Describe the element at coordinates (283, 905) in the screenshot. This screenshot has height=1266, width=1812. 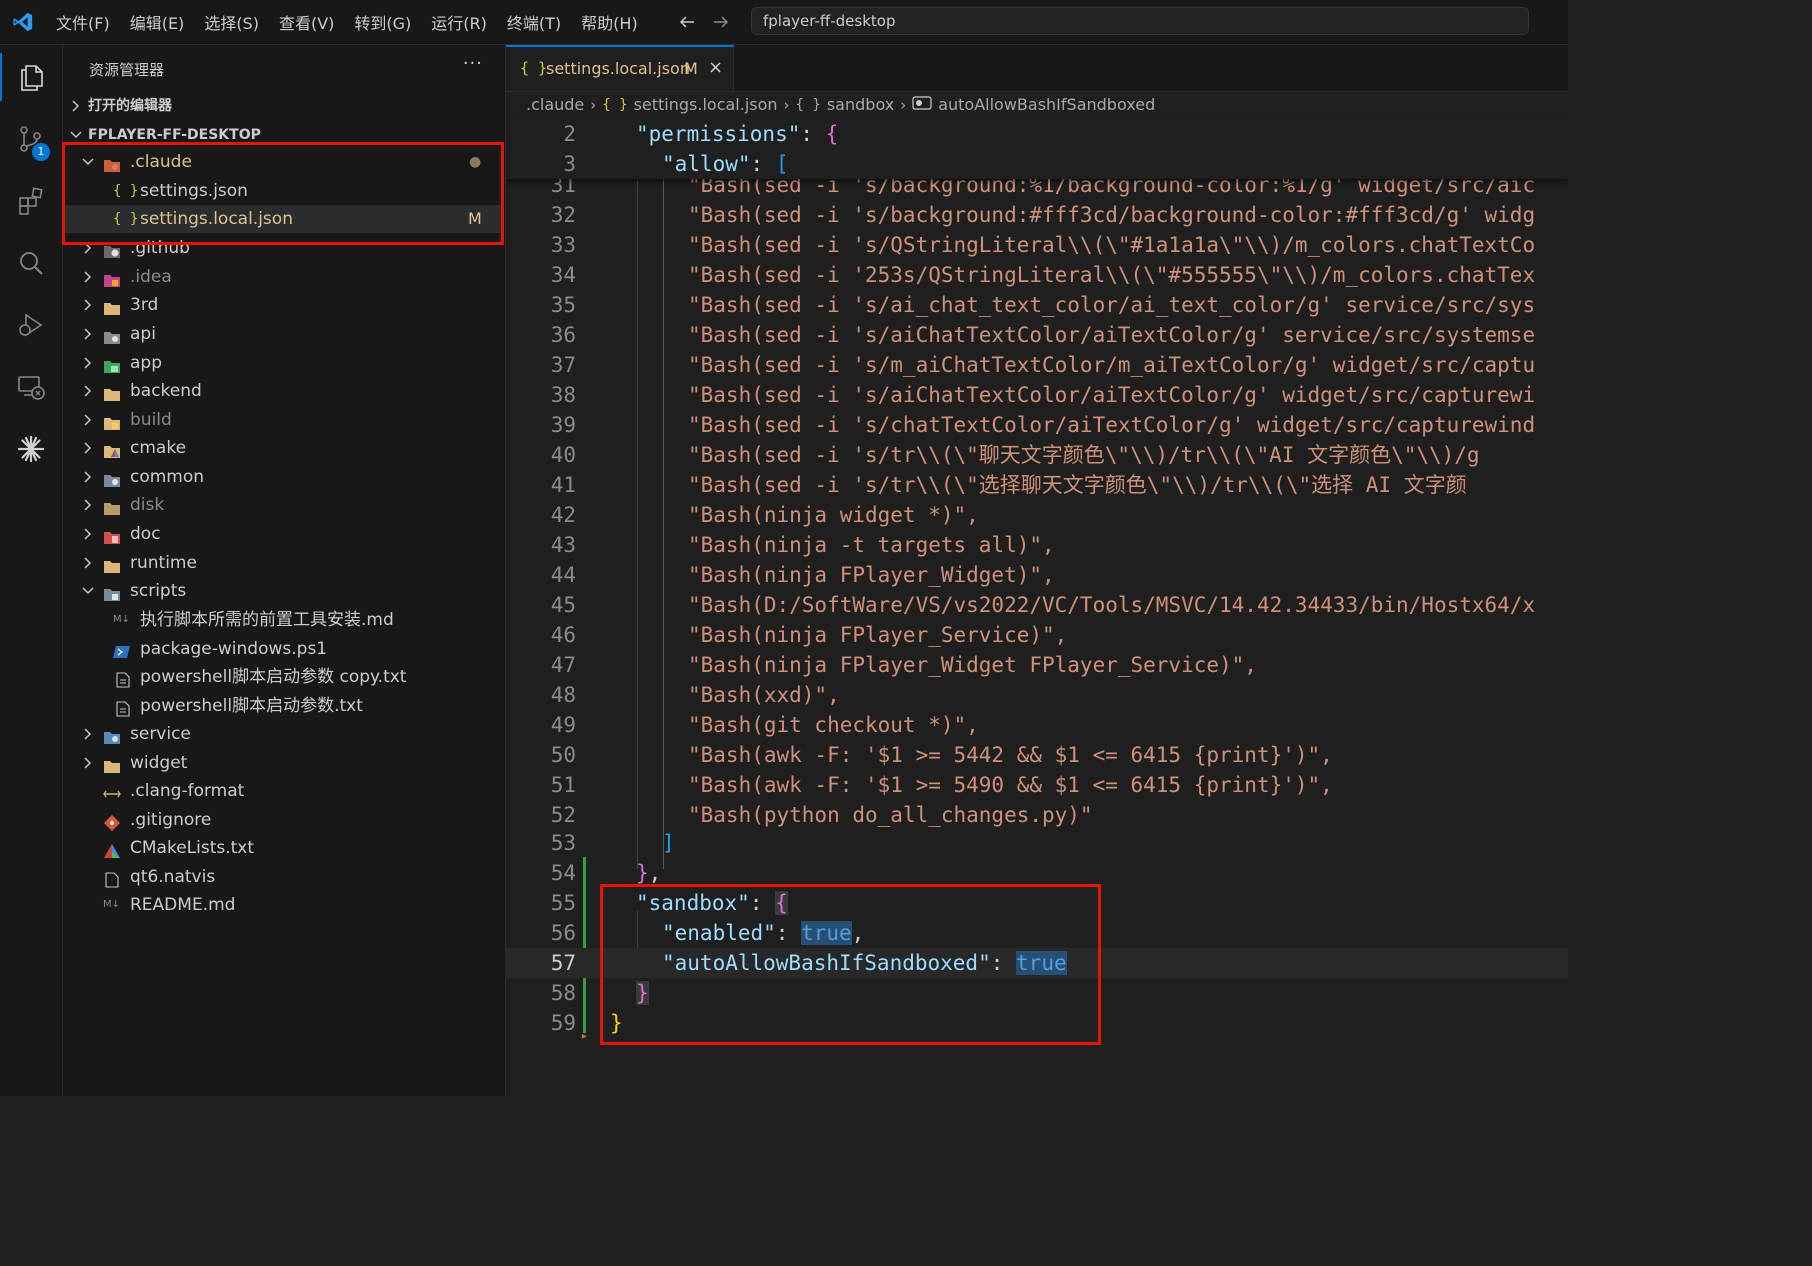
I see `tree-file-readme: M↓ README.md` at that location.